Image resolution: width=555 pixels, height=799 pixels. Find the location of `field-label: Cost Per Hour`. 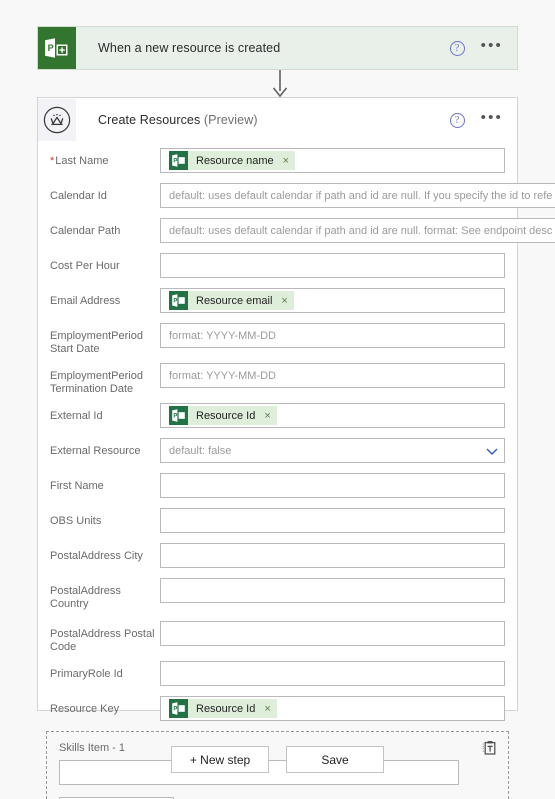

field-label: Cost Per Hour is located at coordinates (105, 263).